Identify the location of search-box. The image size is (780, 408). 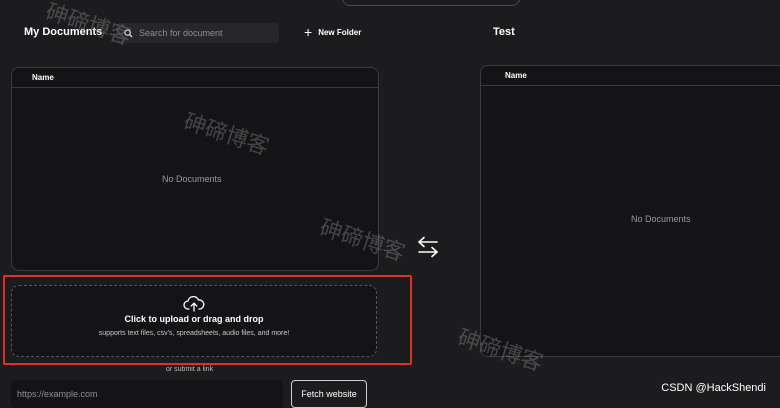
(197, 33).